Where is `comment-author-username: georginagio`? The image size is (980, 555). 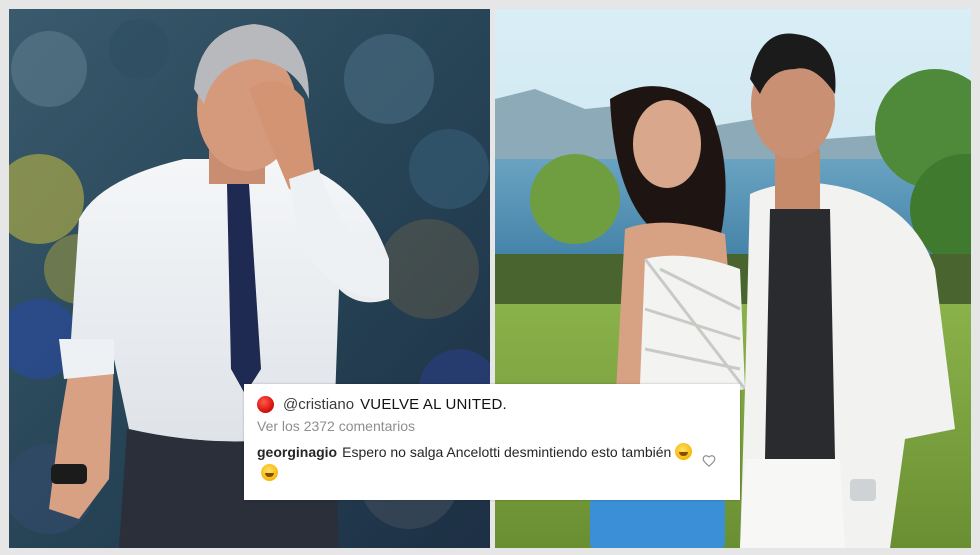 comment-author-username: georginagio is located at coordinates (297, 452).